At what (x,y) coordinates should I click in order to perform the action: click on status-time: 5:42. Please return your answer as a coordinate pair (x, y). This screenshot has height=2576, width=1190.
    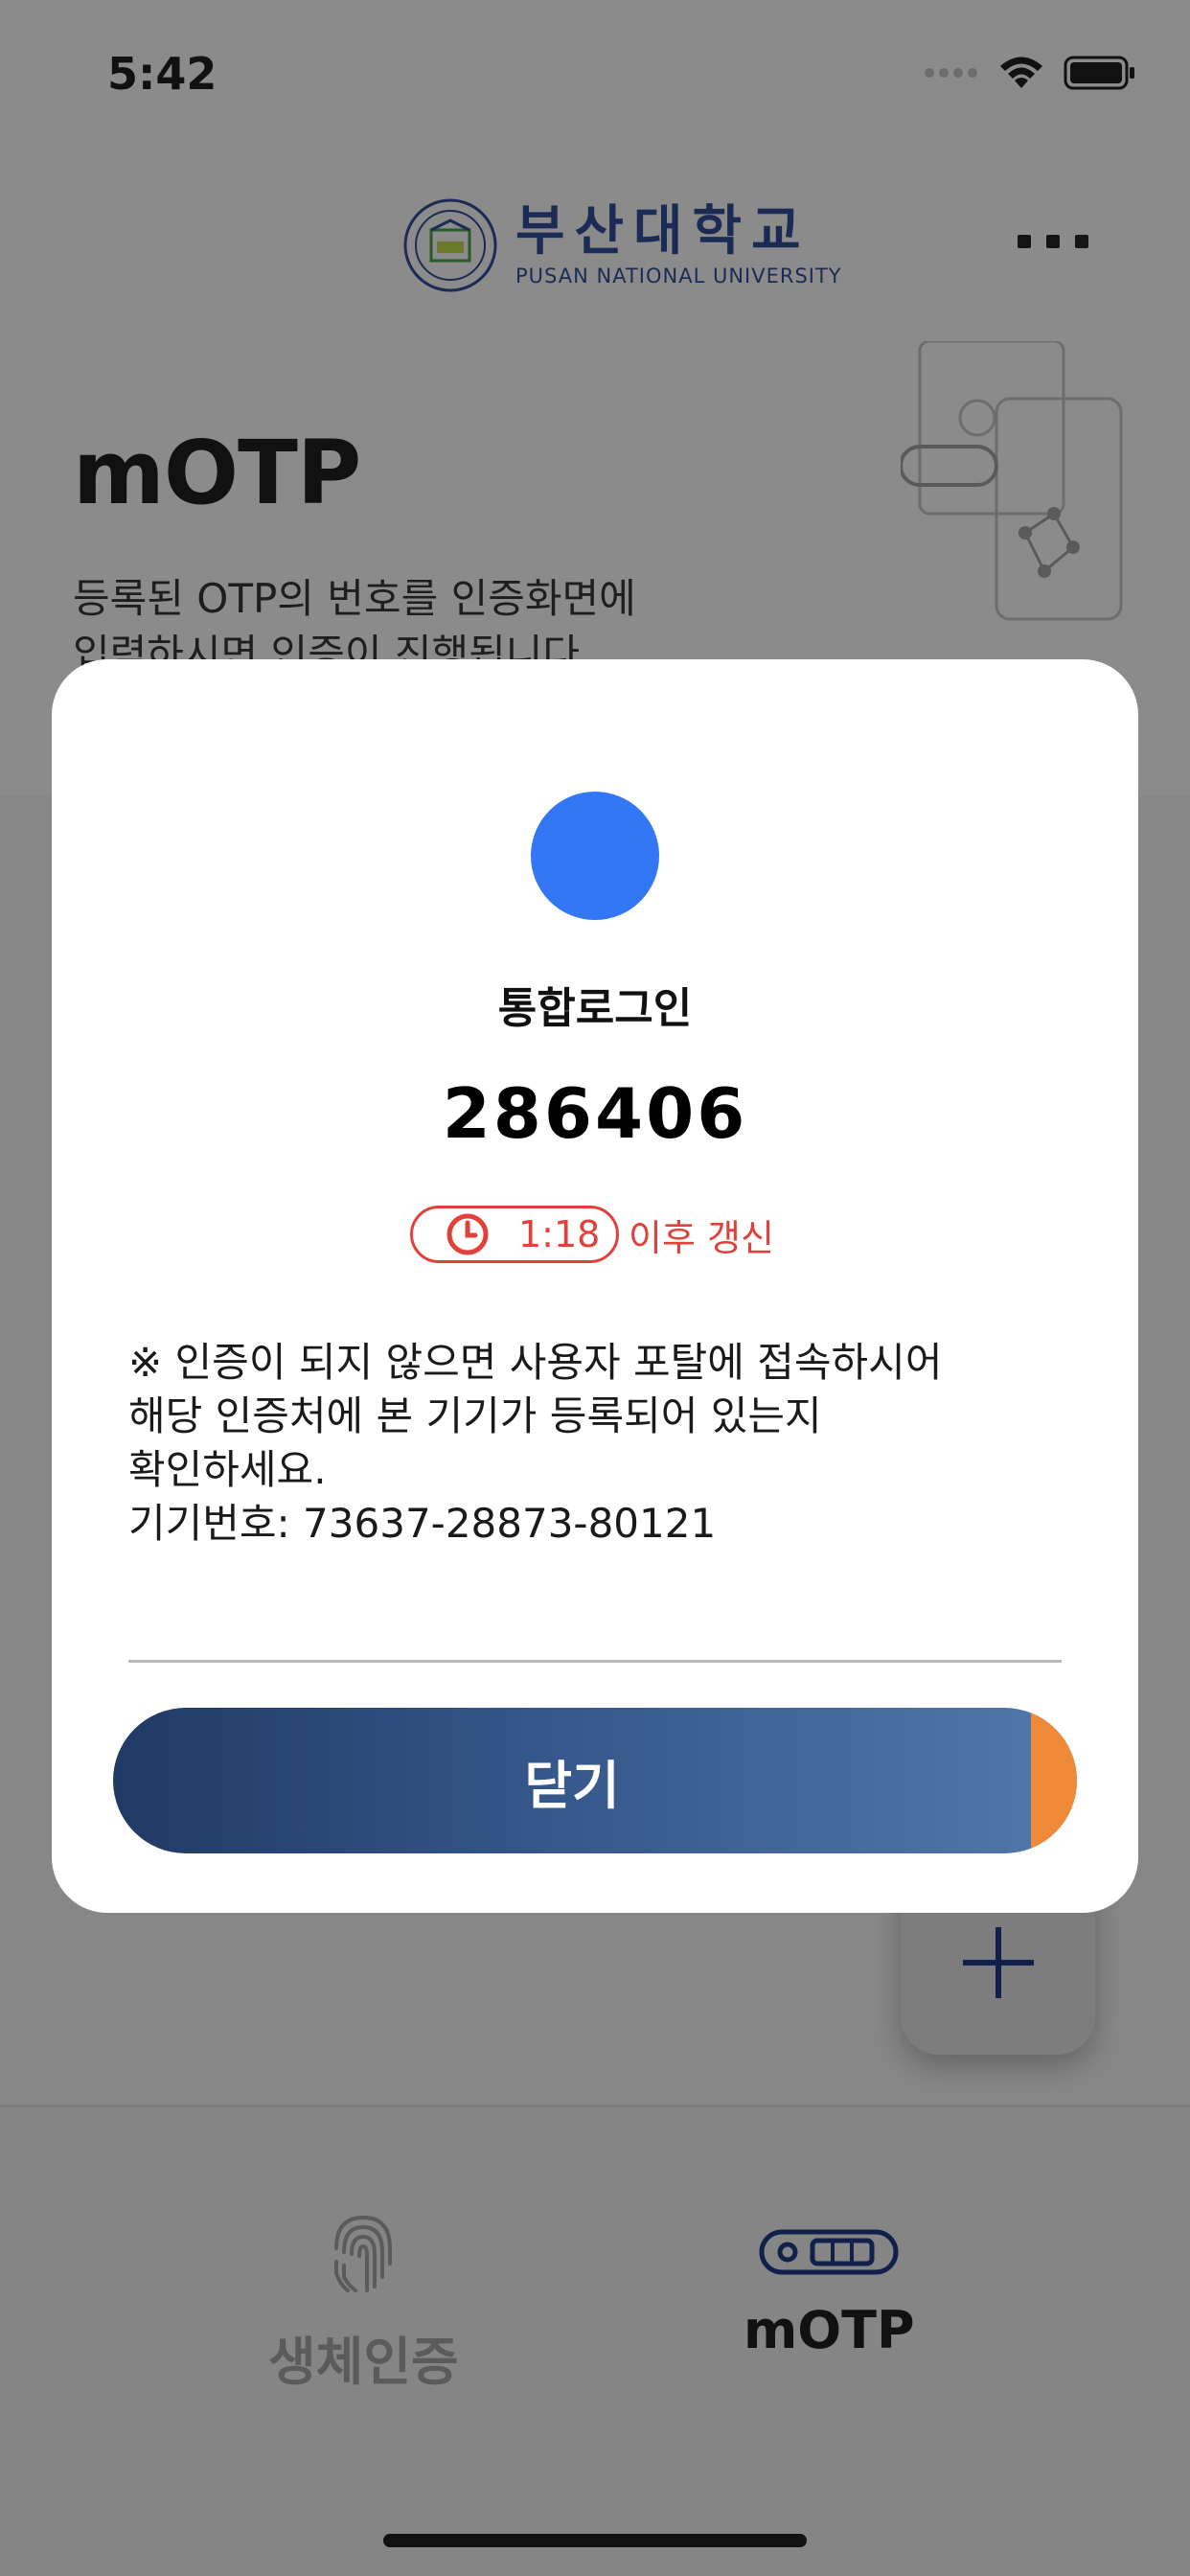
    Looking at the image, I should click on (162, 74).